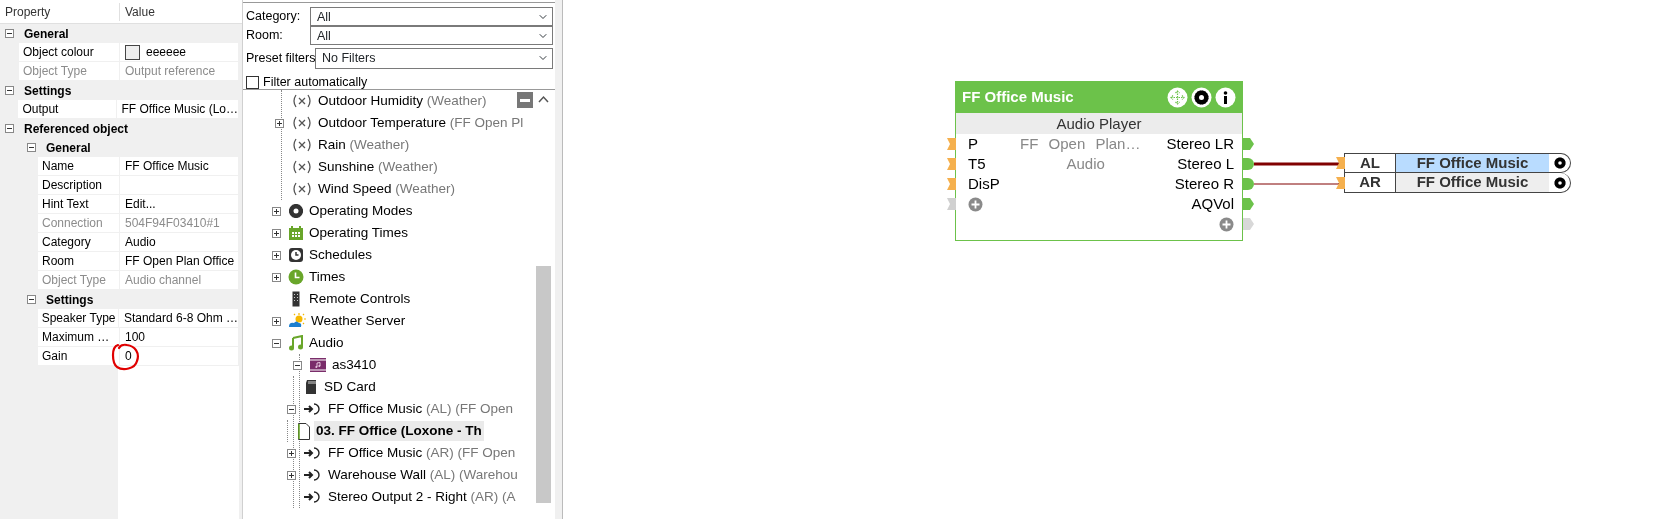  I want to click on function-block: FF Office Music Audio Player P FF Open Plan… Stereo LR T5 Audio Stereo L DisP Stereo R AQVol, so click(1099, 161).